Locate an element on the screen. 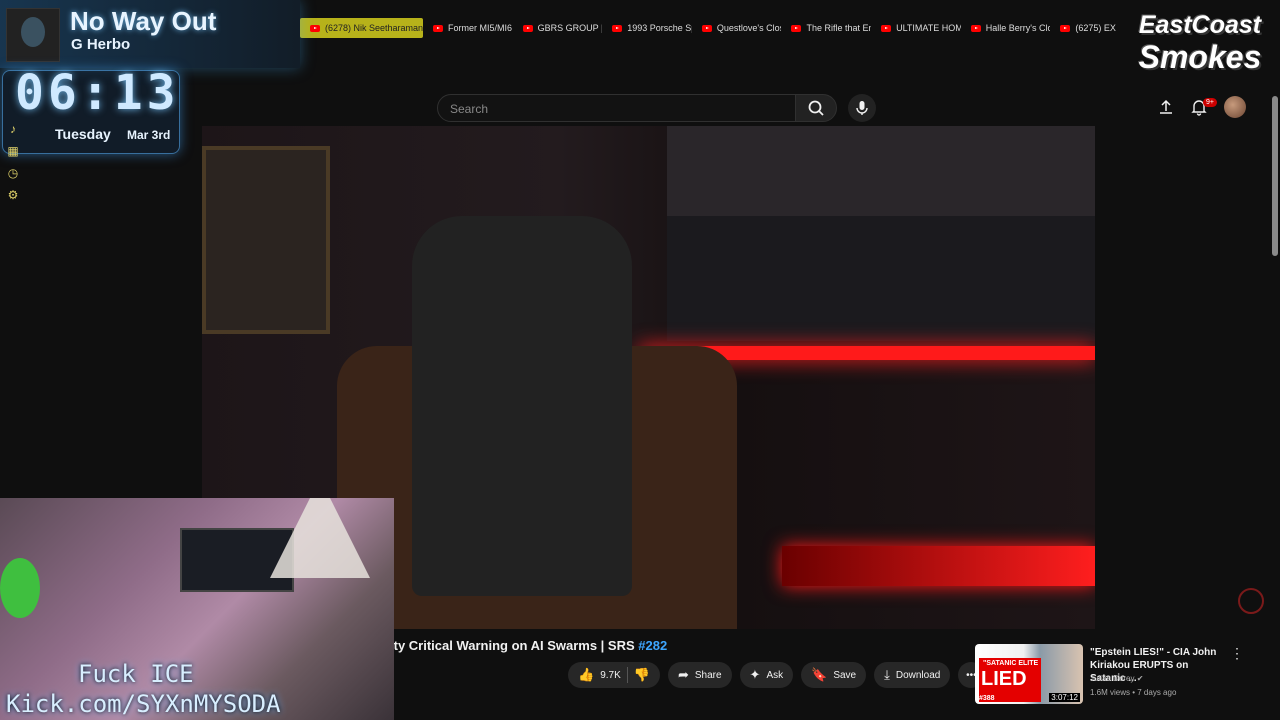 The image size is (1280, 720). bookmark-item: Questlove's Clos is located at coordinates (736, 28).